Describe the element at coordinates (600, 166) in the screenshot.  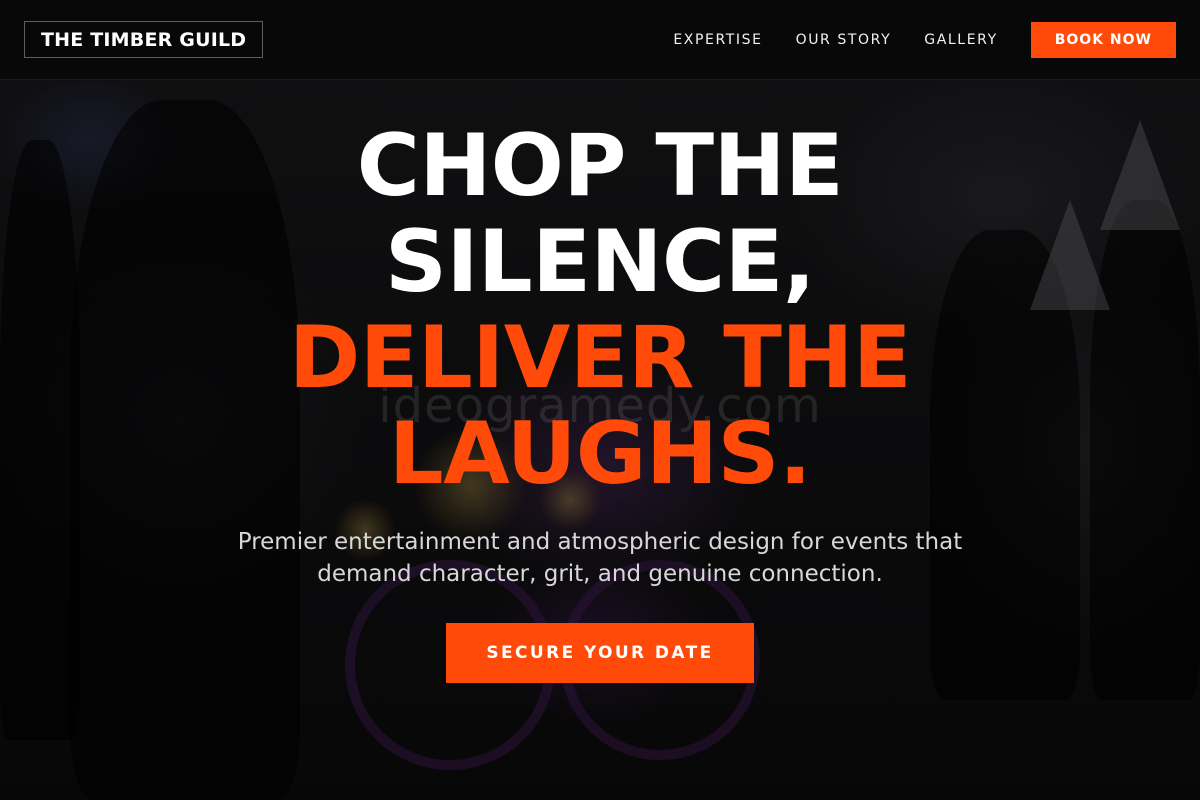
I see `headline-line-1: CHOP THE` at that location.